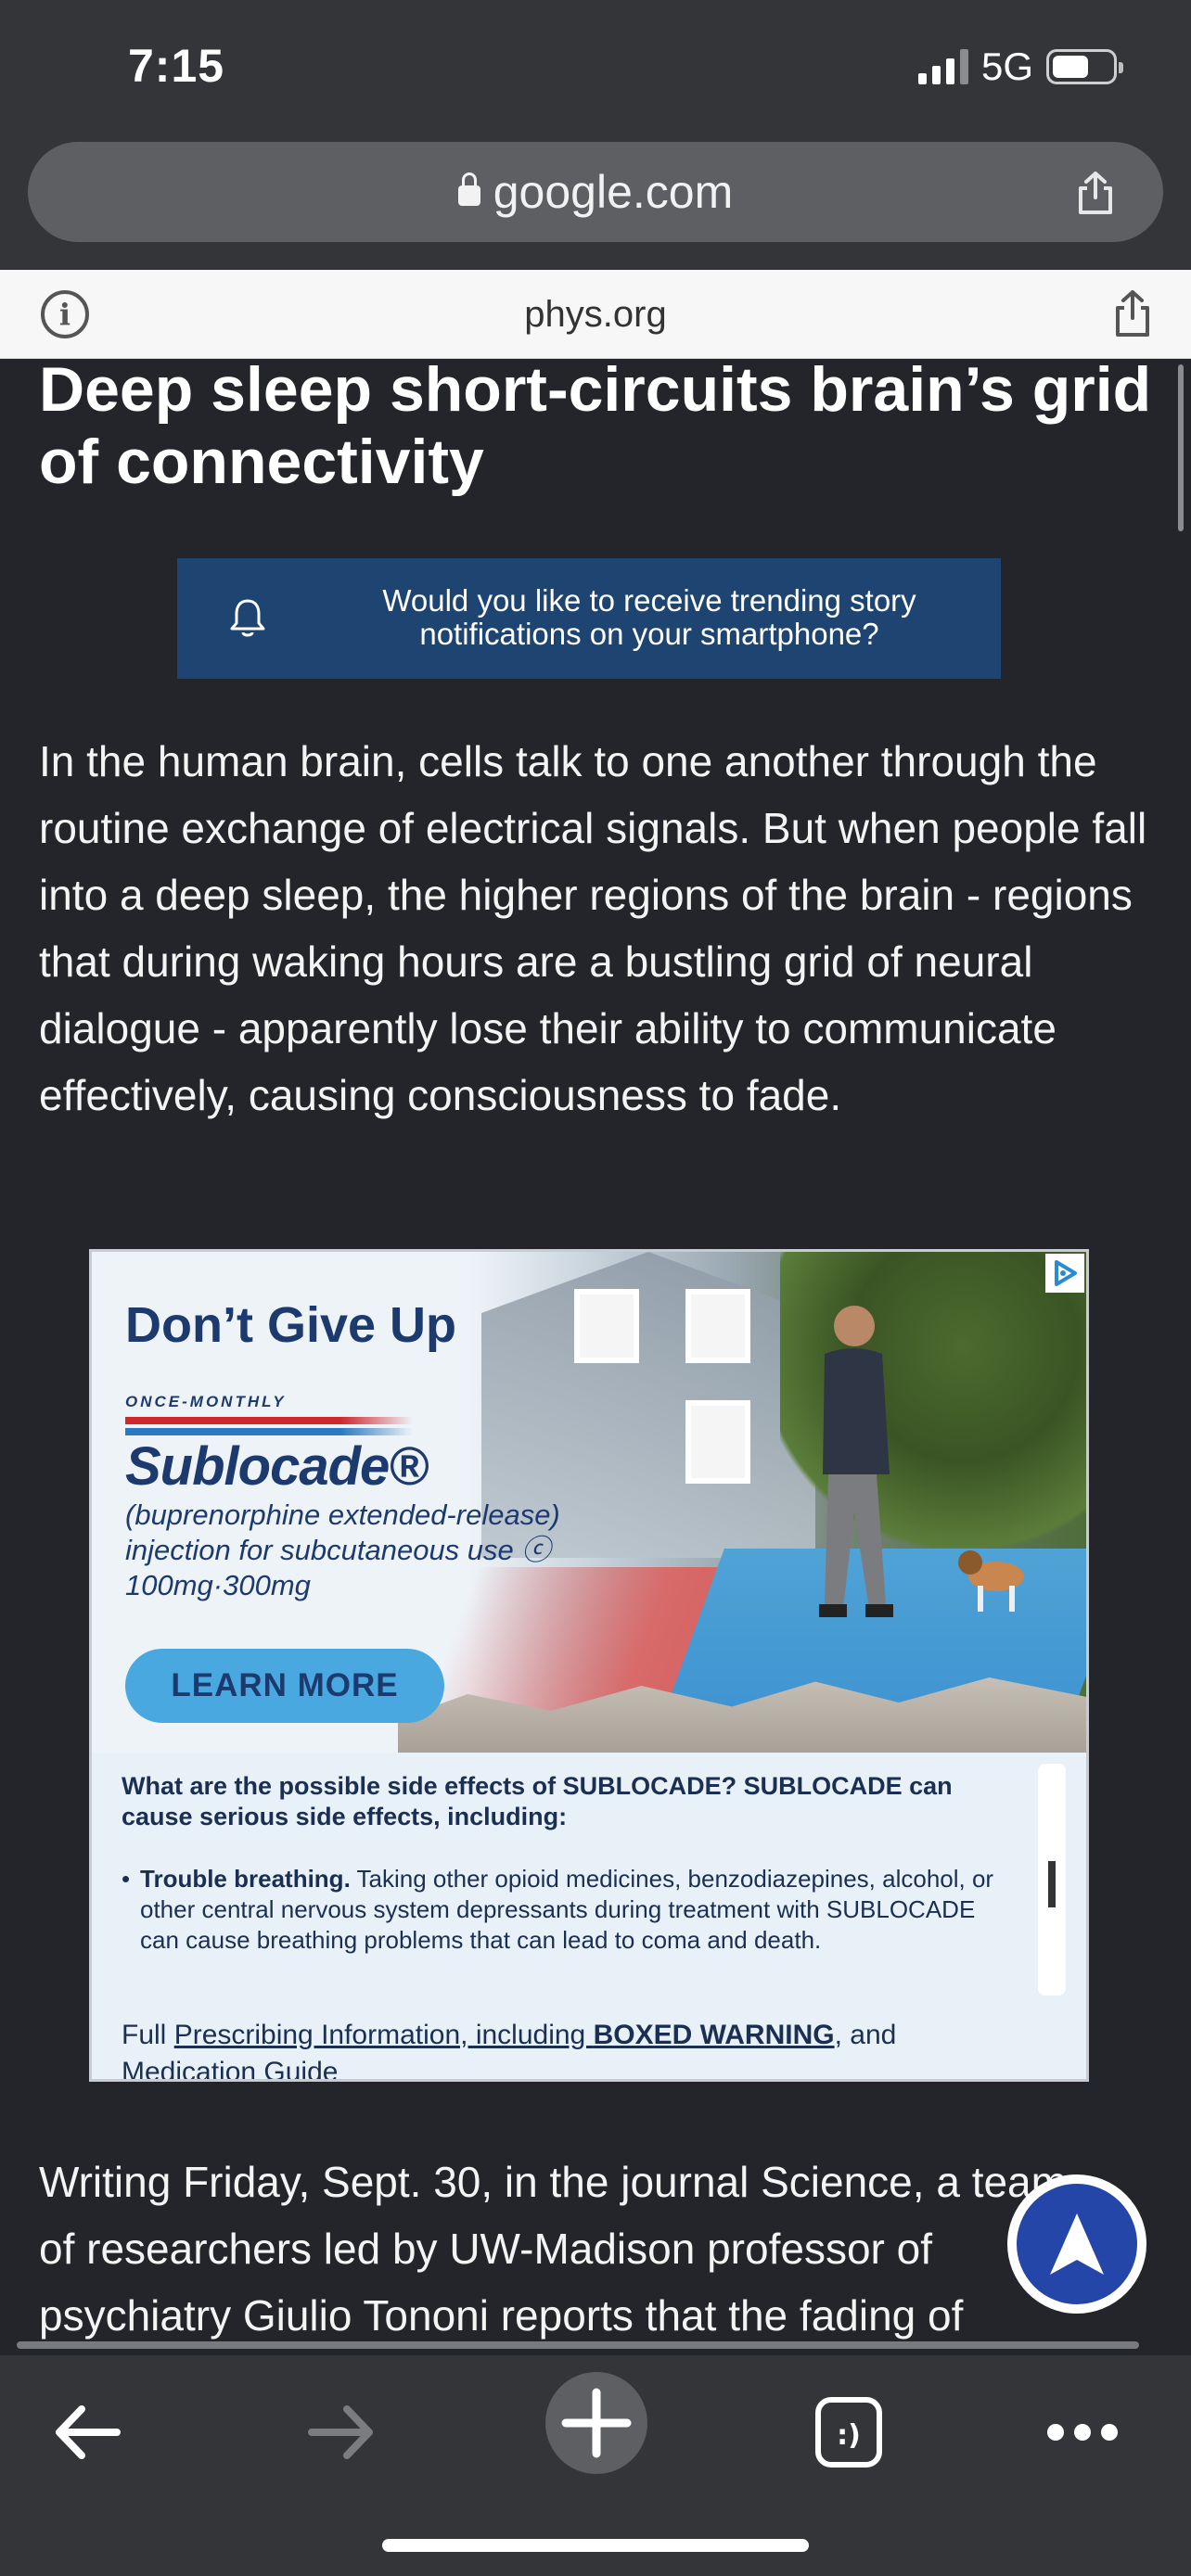  I want to click on lock-icon, so click(468, 189).